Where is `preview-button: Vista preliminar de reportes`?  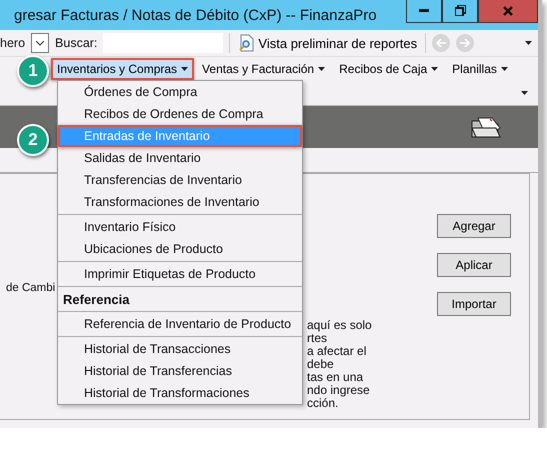
preview-button: Vista preliminar de reportes is located at coordinates (328, 43).